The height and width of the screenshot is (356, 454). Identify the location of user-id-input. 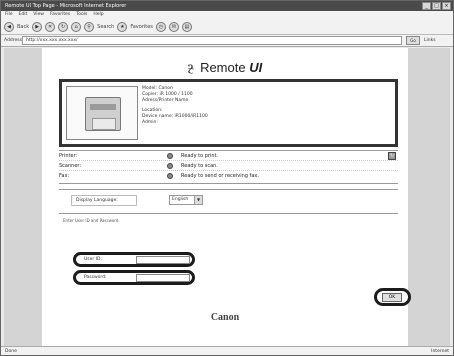
(163, 260).